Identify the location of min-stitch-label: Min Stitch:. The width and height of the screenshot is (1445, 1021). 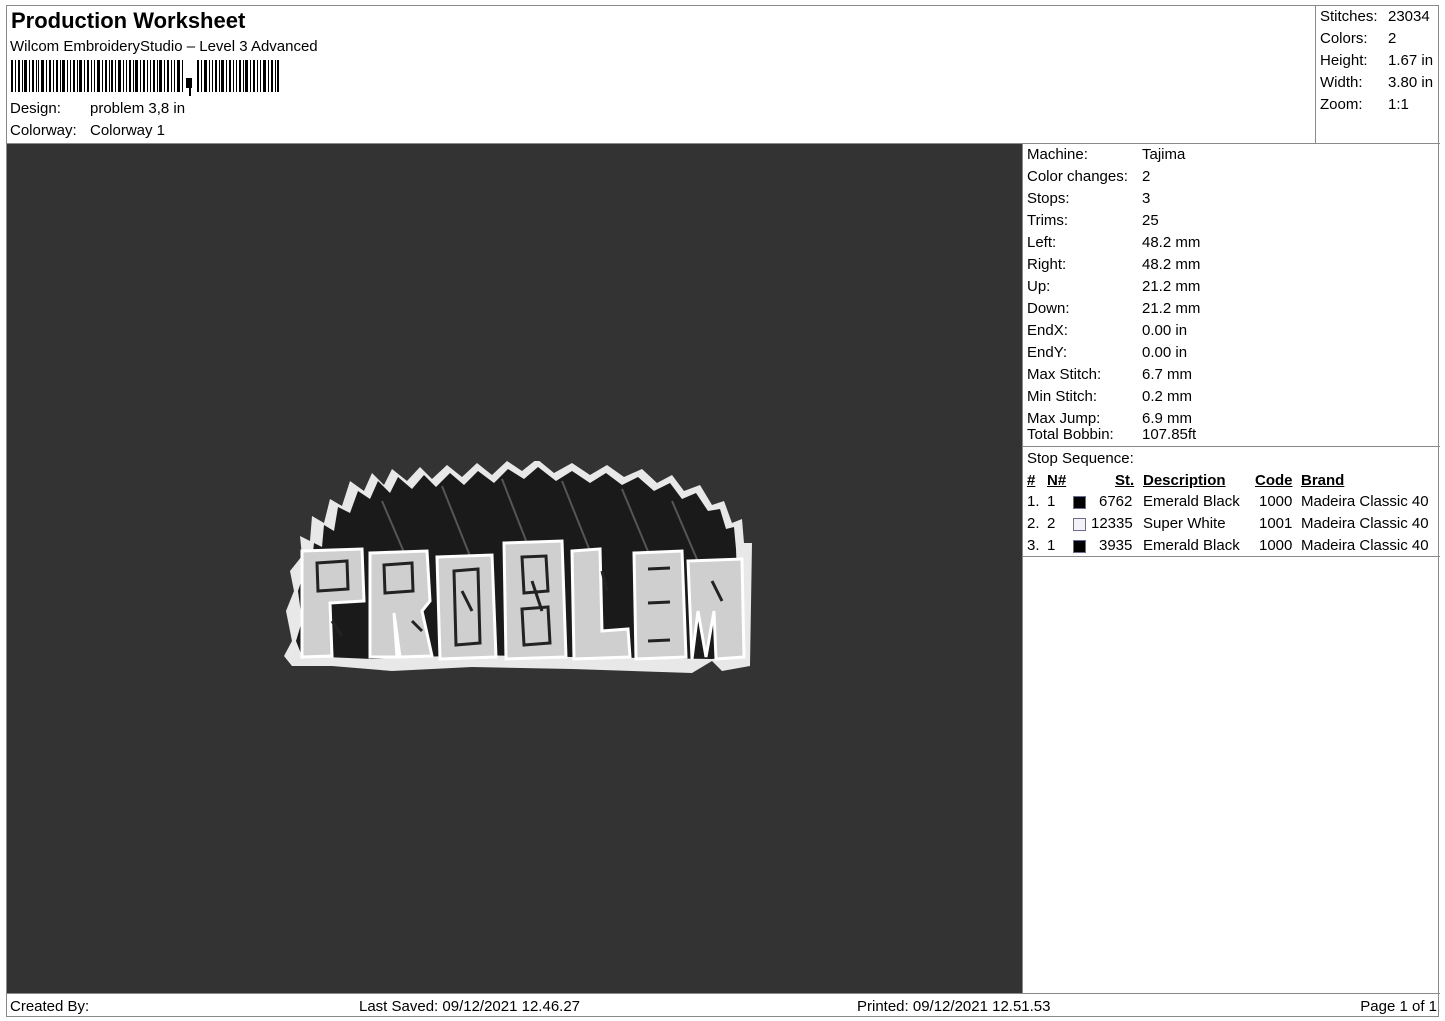
(1062, 396).